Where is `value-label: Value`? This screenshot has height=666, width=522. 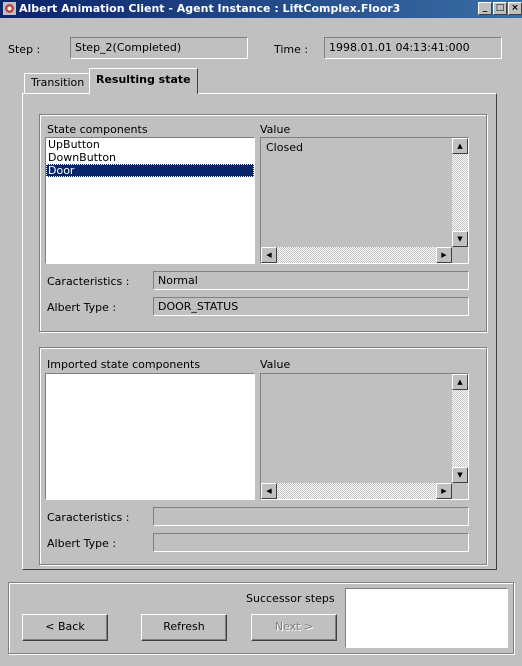 value-label: Value is located at coordinates (275, 129).